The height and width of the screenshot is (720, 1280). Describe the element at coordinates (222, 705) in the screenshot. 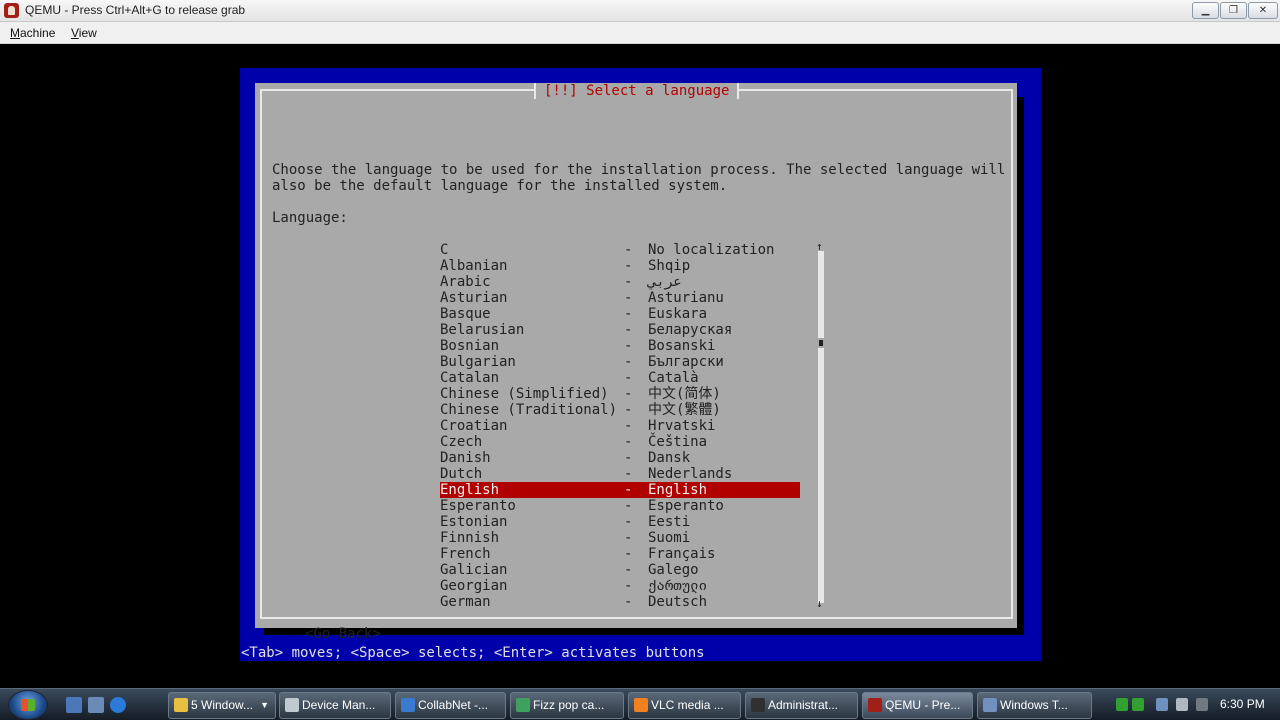

I see `taskbar-button-1: 5 Window... ▼` at that location.